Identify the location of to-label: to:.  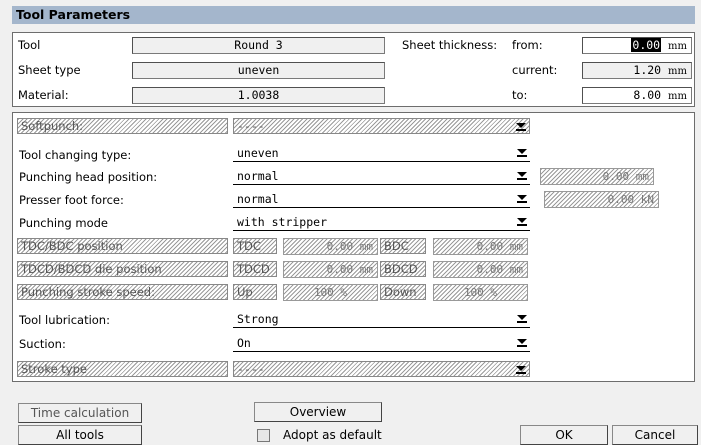
(520, 95).